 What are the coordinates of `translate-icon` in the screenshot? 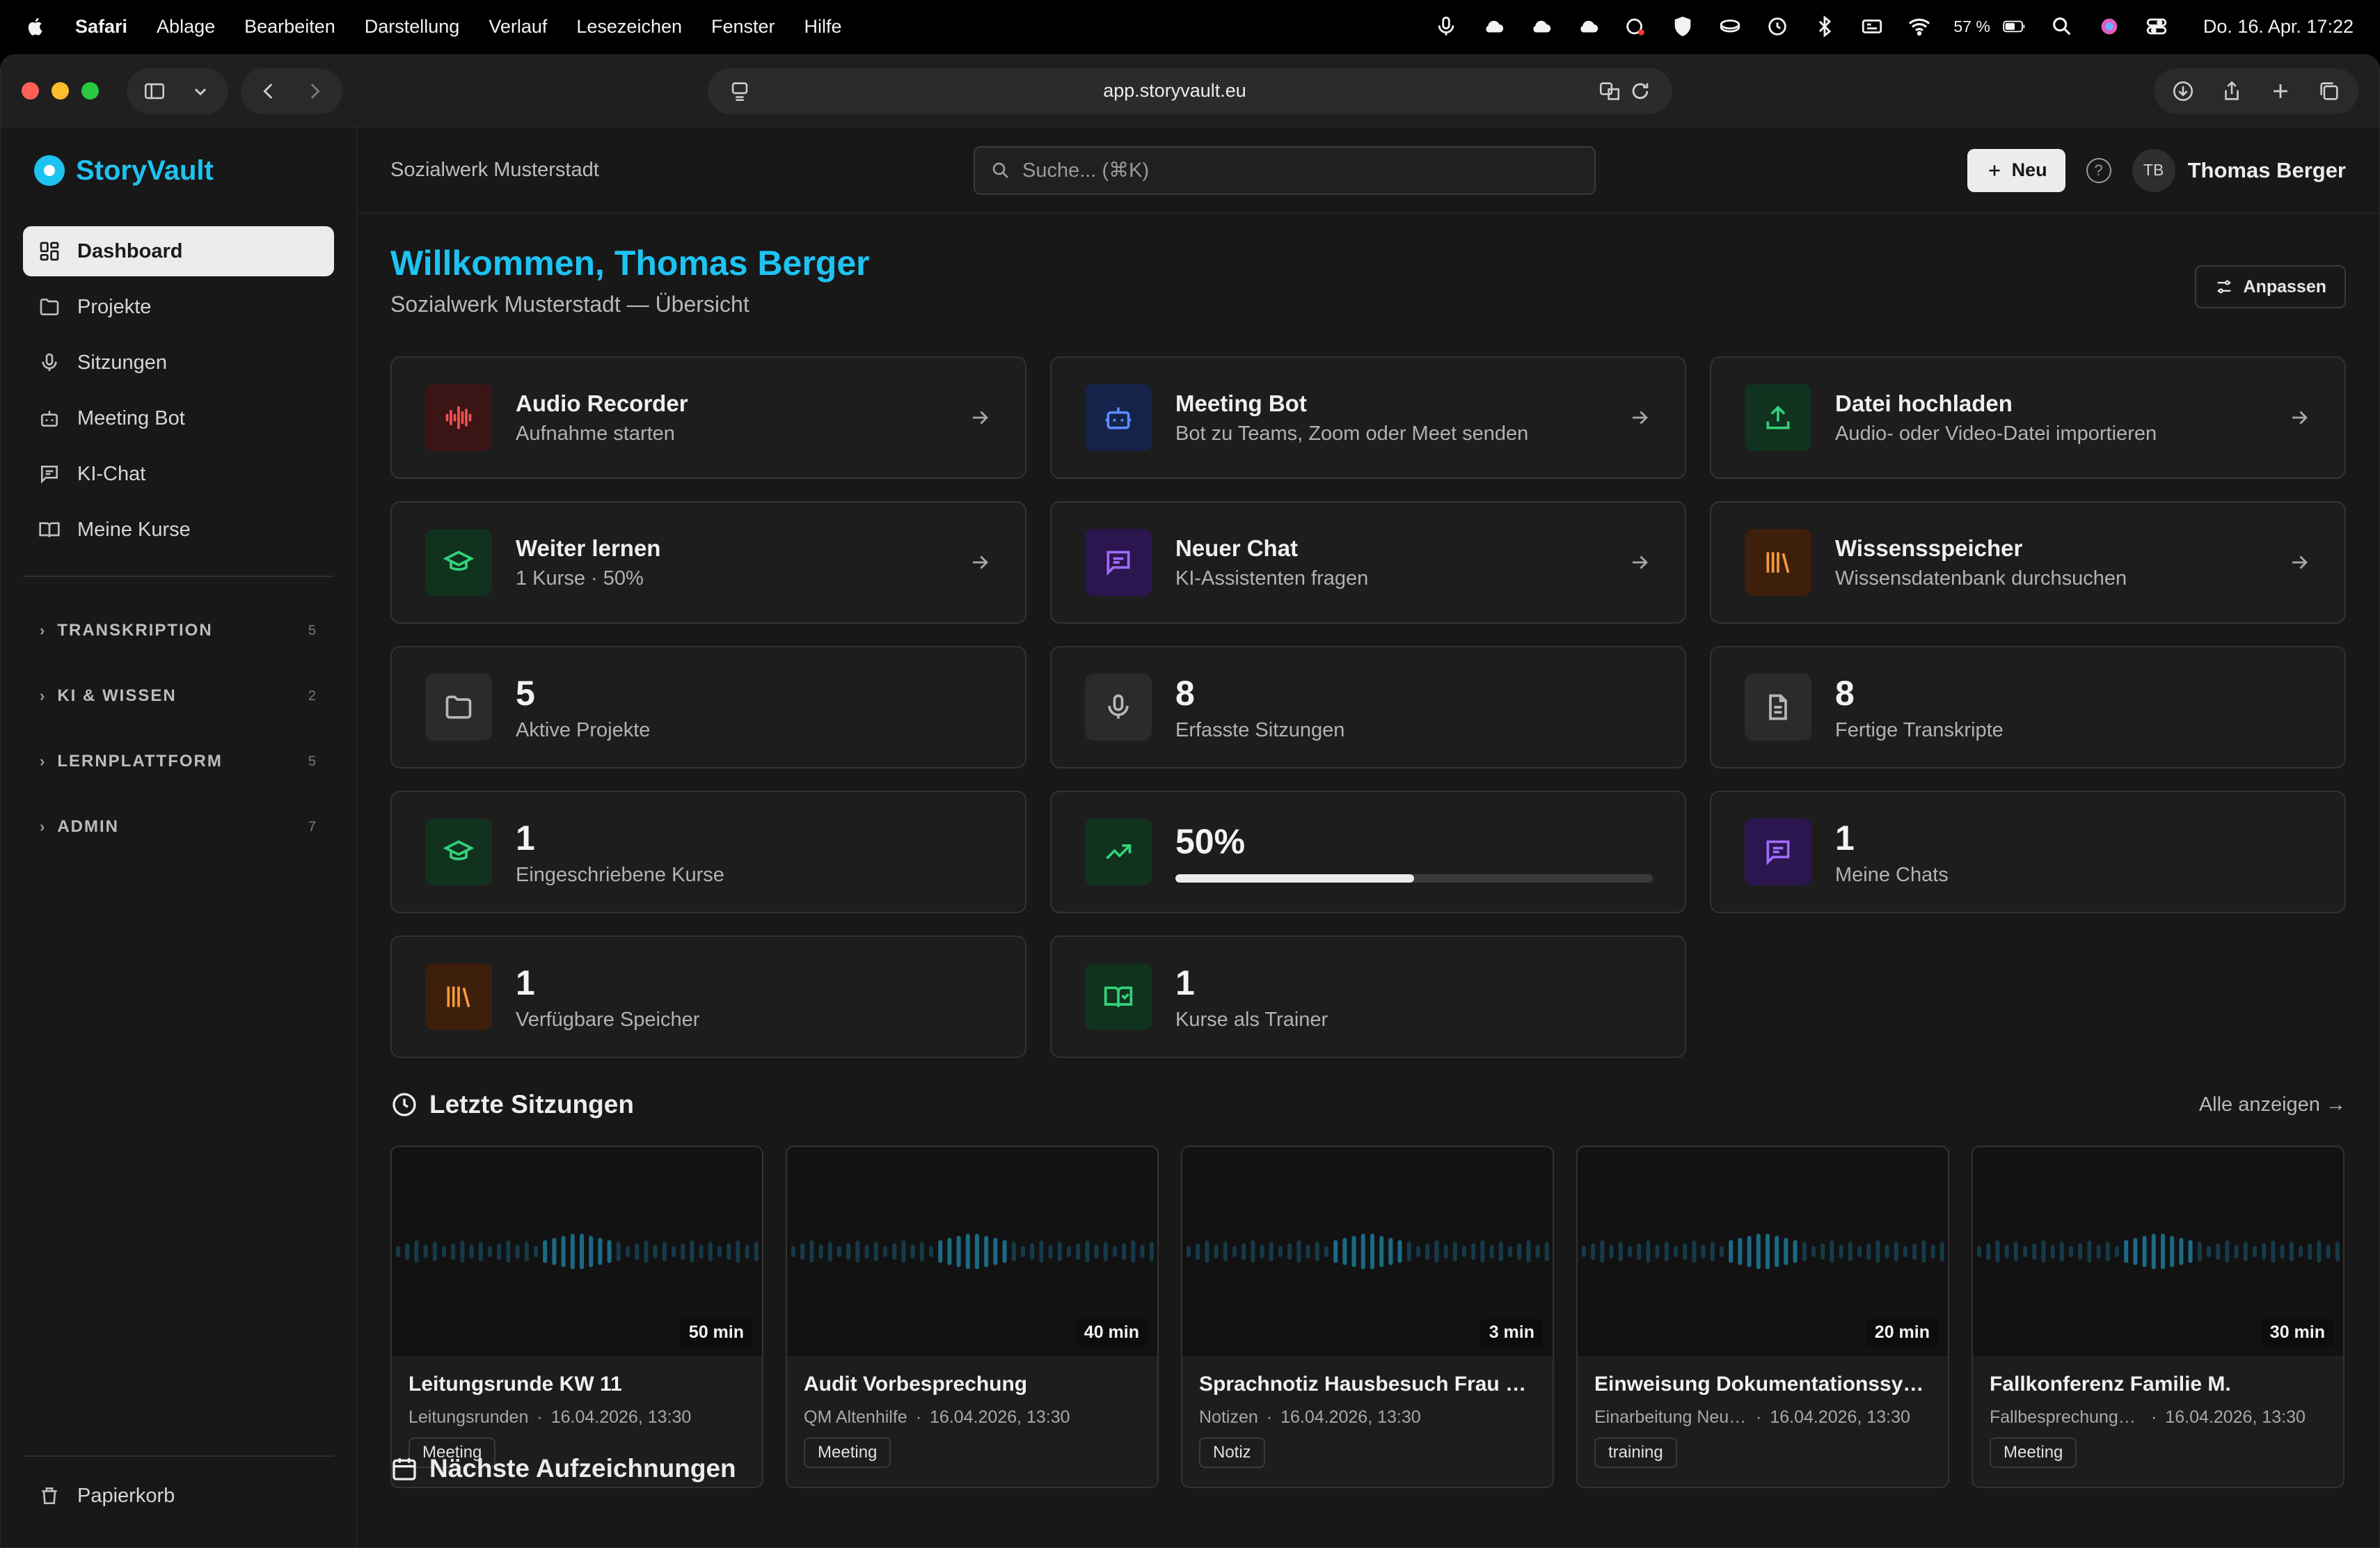 It's located at (1609, 91).